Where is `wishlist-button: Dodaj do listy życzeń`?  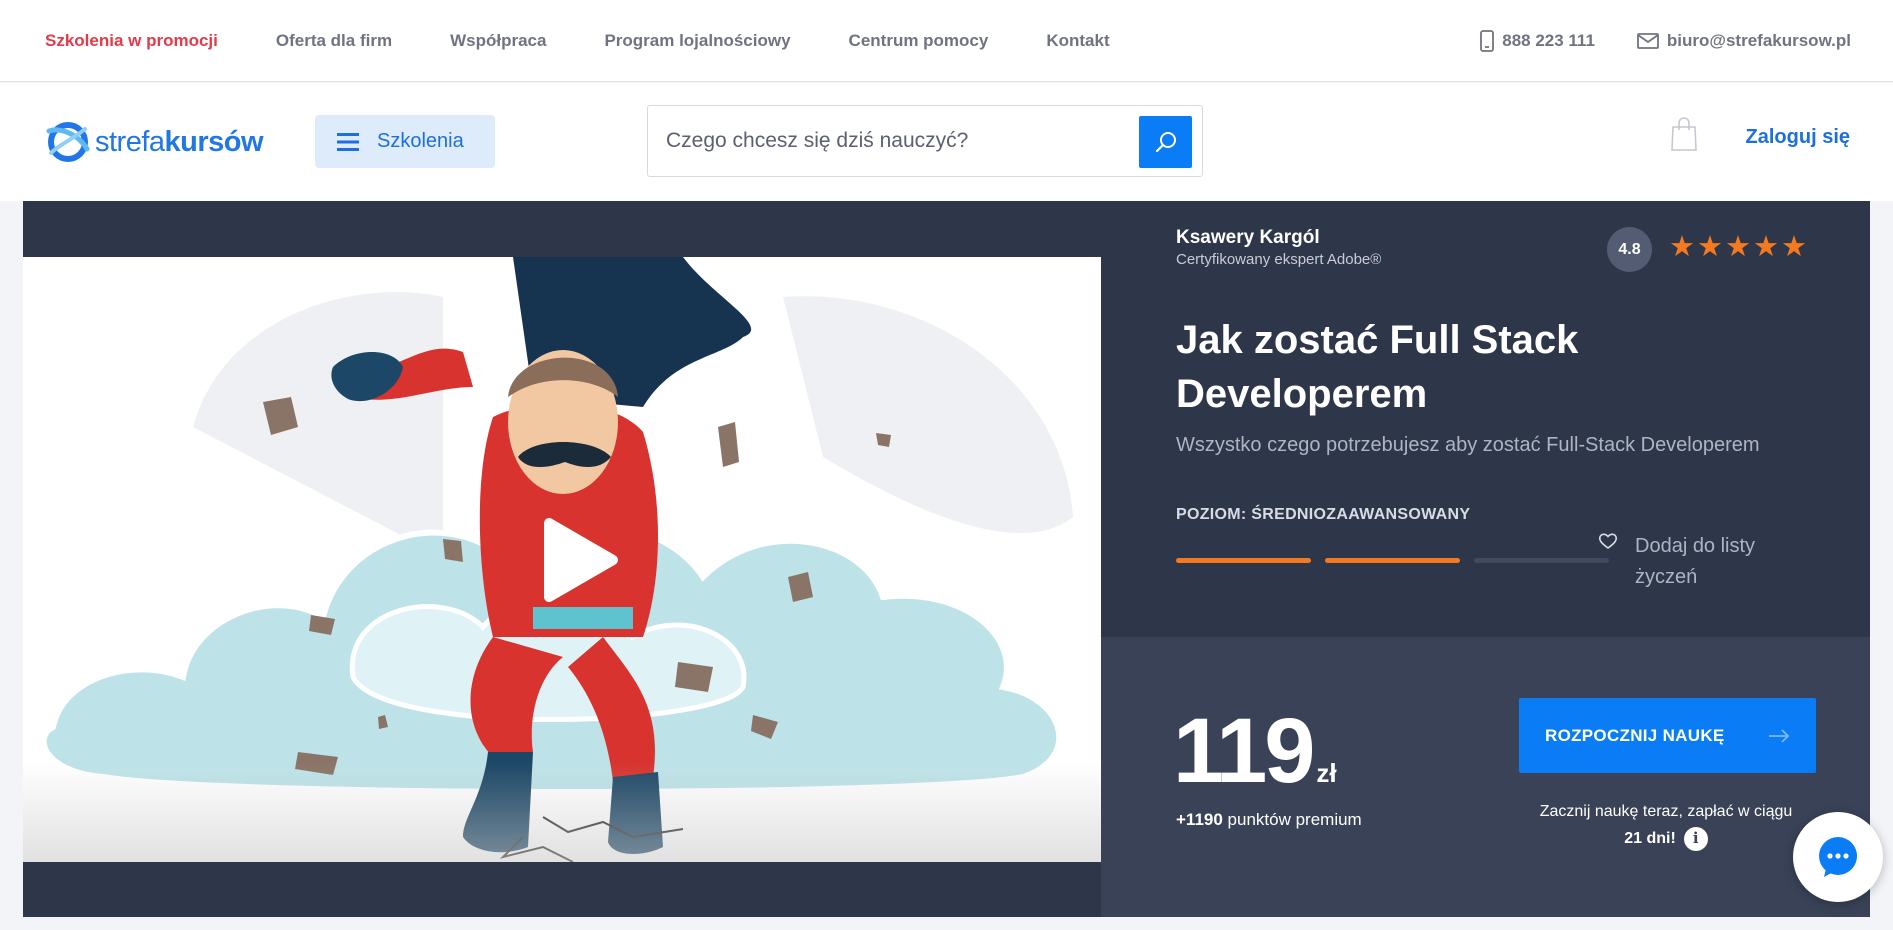 wishlist-button: Dodaj do listy życzeń is located at coordinates (1692, 562).